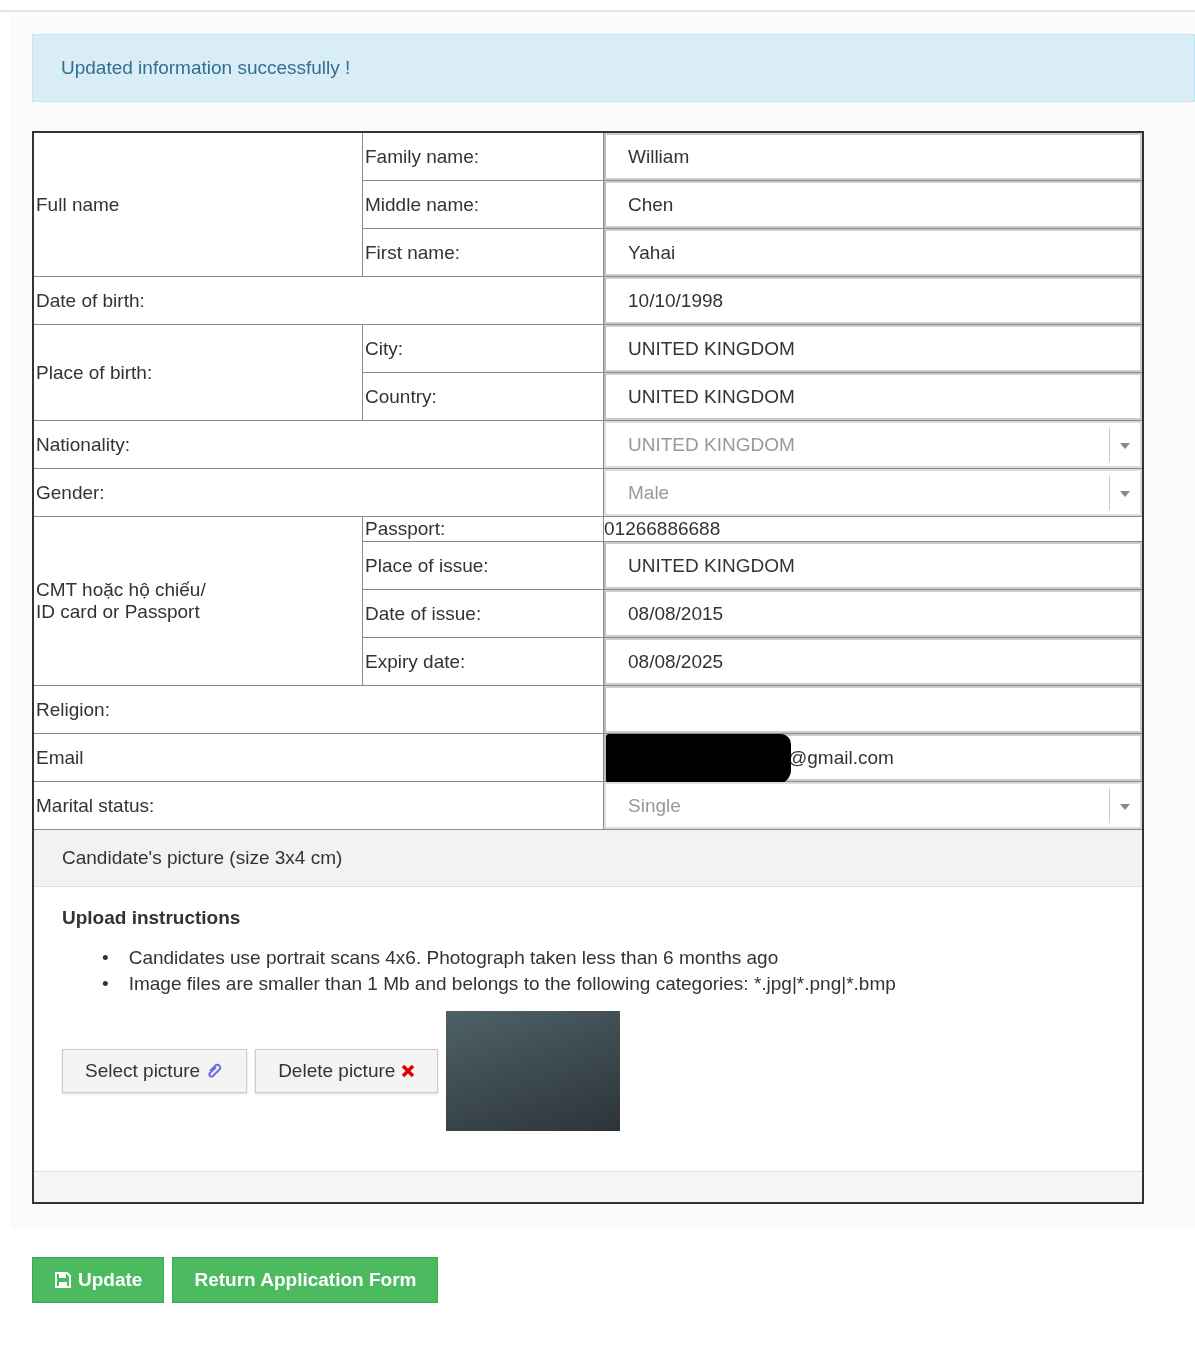 The width and height of the screenshot is (1195, 1349). What do you see at coordinates (483, 565) in the screenshot?
I see `field-label: Place of issue:` at bounding box center [483, 565].